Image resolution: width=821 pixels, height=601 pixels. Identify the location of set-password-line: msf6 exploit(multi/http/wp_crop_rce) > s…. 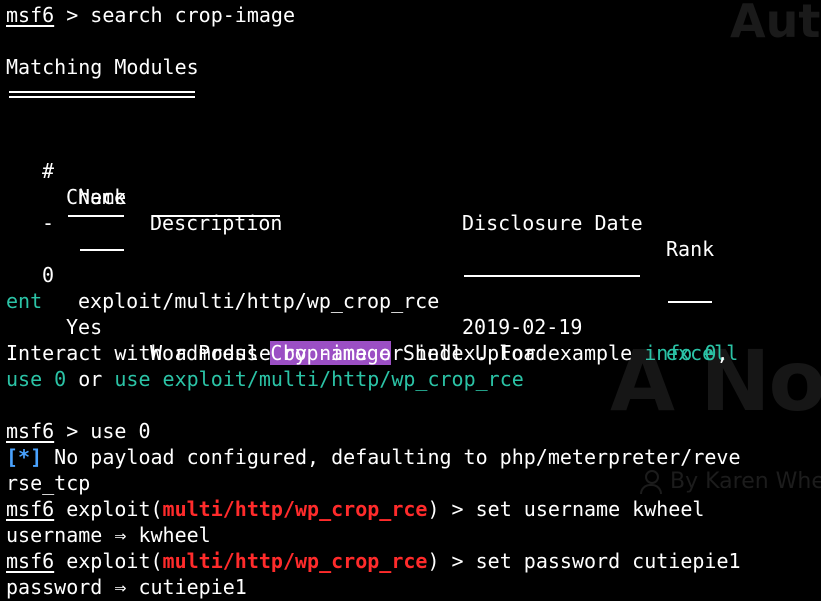
(413, 561).